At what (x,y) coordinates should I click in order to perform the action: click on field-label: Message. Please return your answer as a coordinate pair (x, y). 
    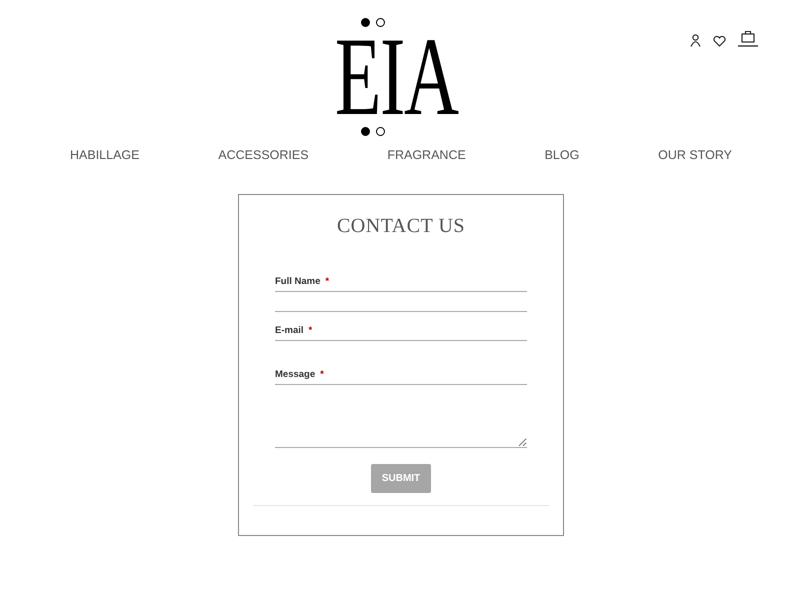
    Looking at the image, I should click on (295, 374).